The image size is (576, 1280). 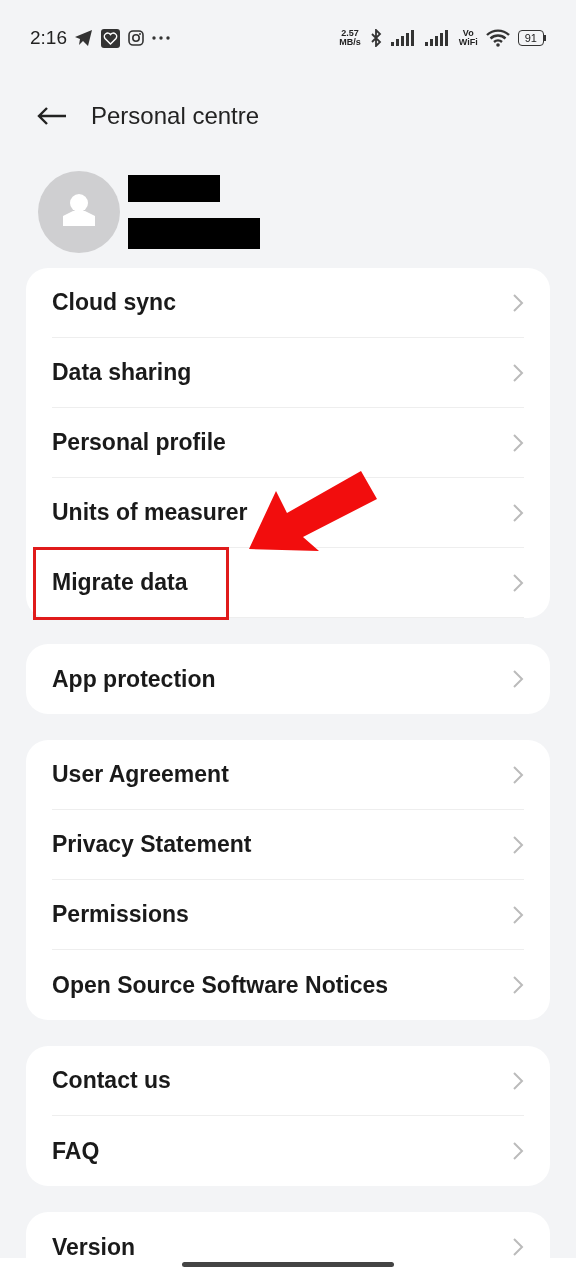 What do you see at coordinates (288, 915) in the screenshot?
I see `settings-row: Permissions` at bounding box center [288, 915].